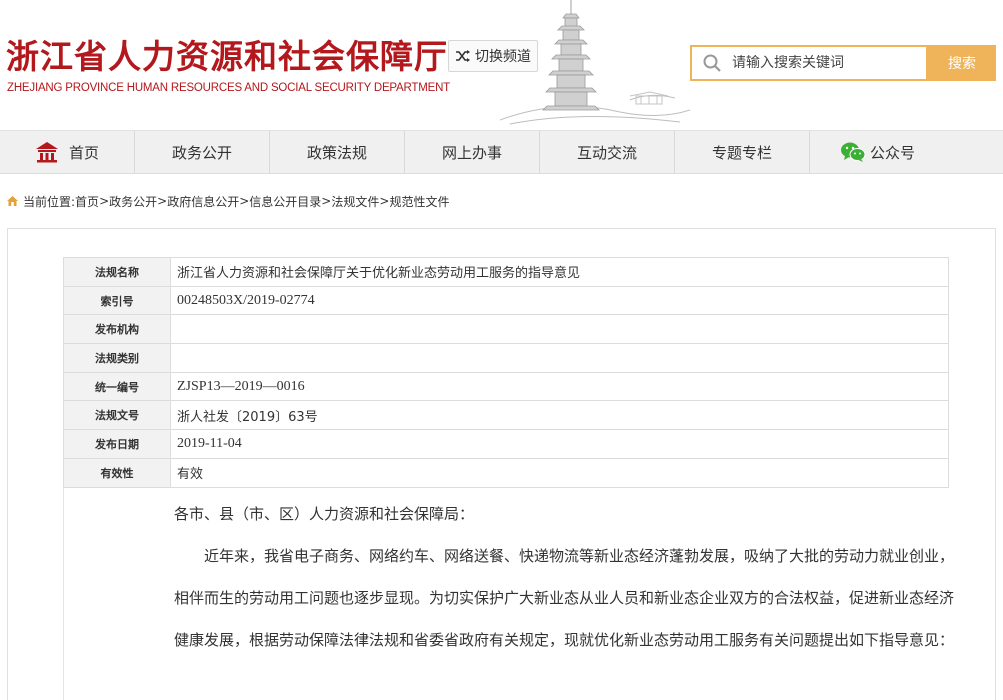  What do you see at coordinates (962, 63) in the screenshot?
I see `search-button: 搜索` at bounding box center [962, 63].